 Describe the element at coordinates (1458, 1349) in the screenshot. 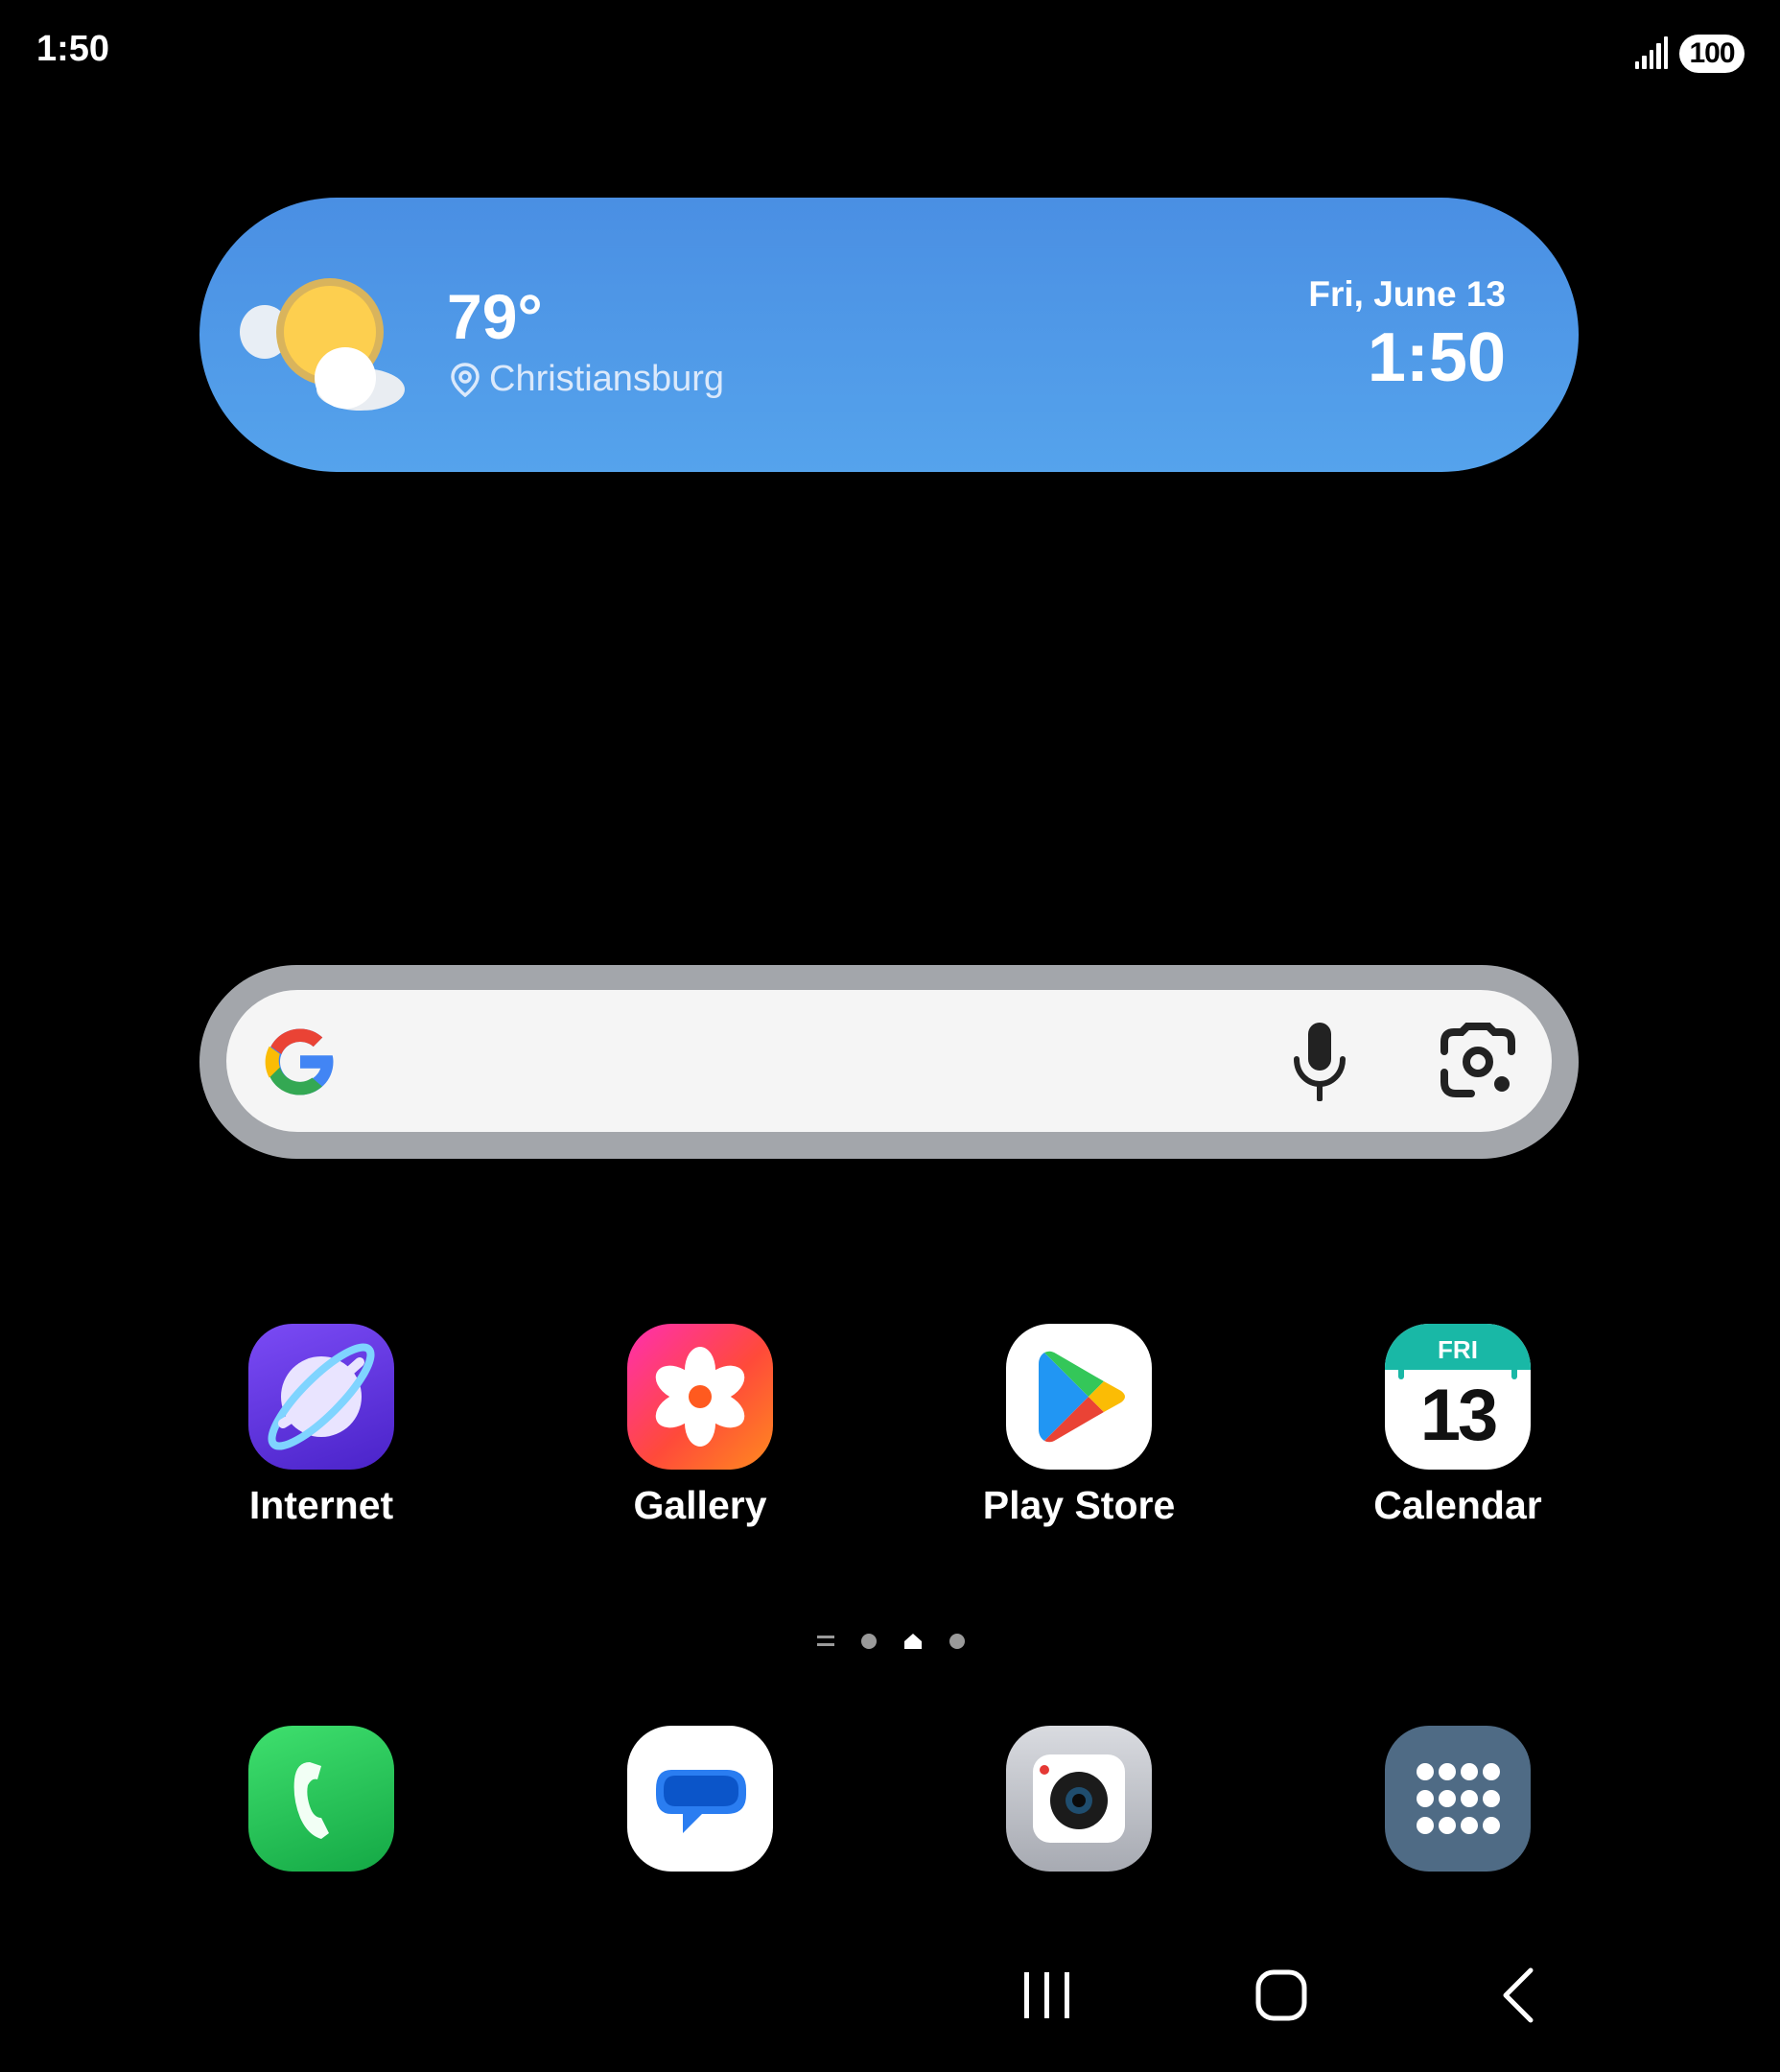

I see `calendar-day: FRI` at that location.